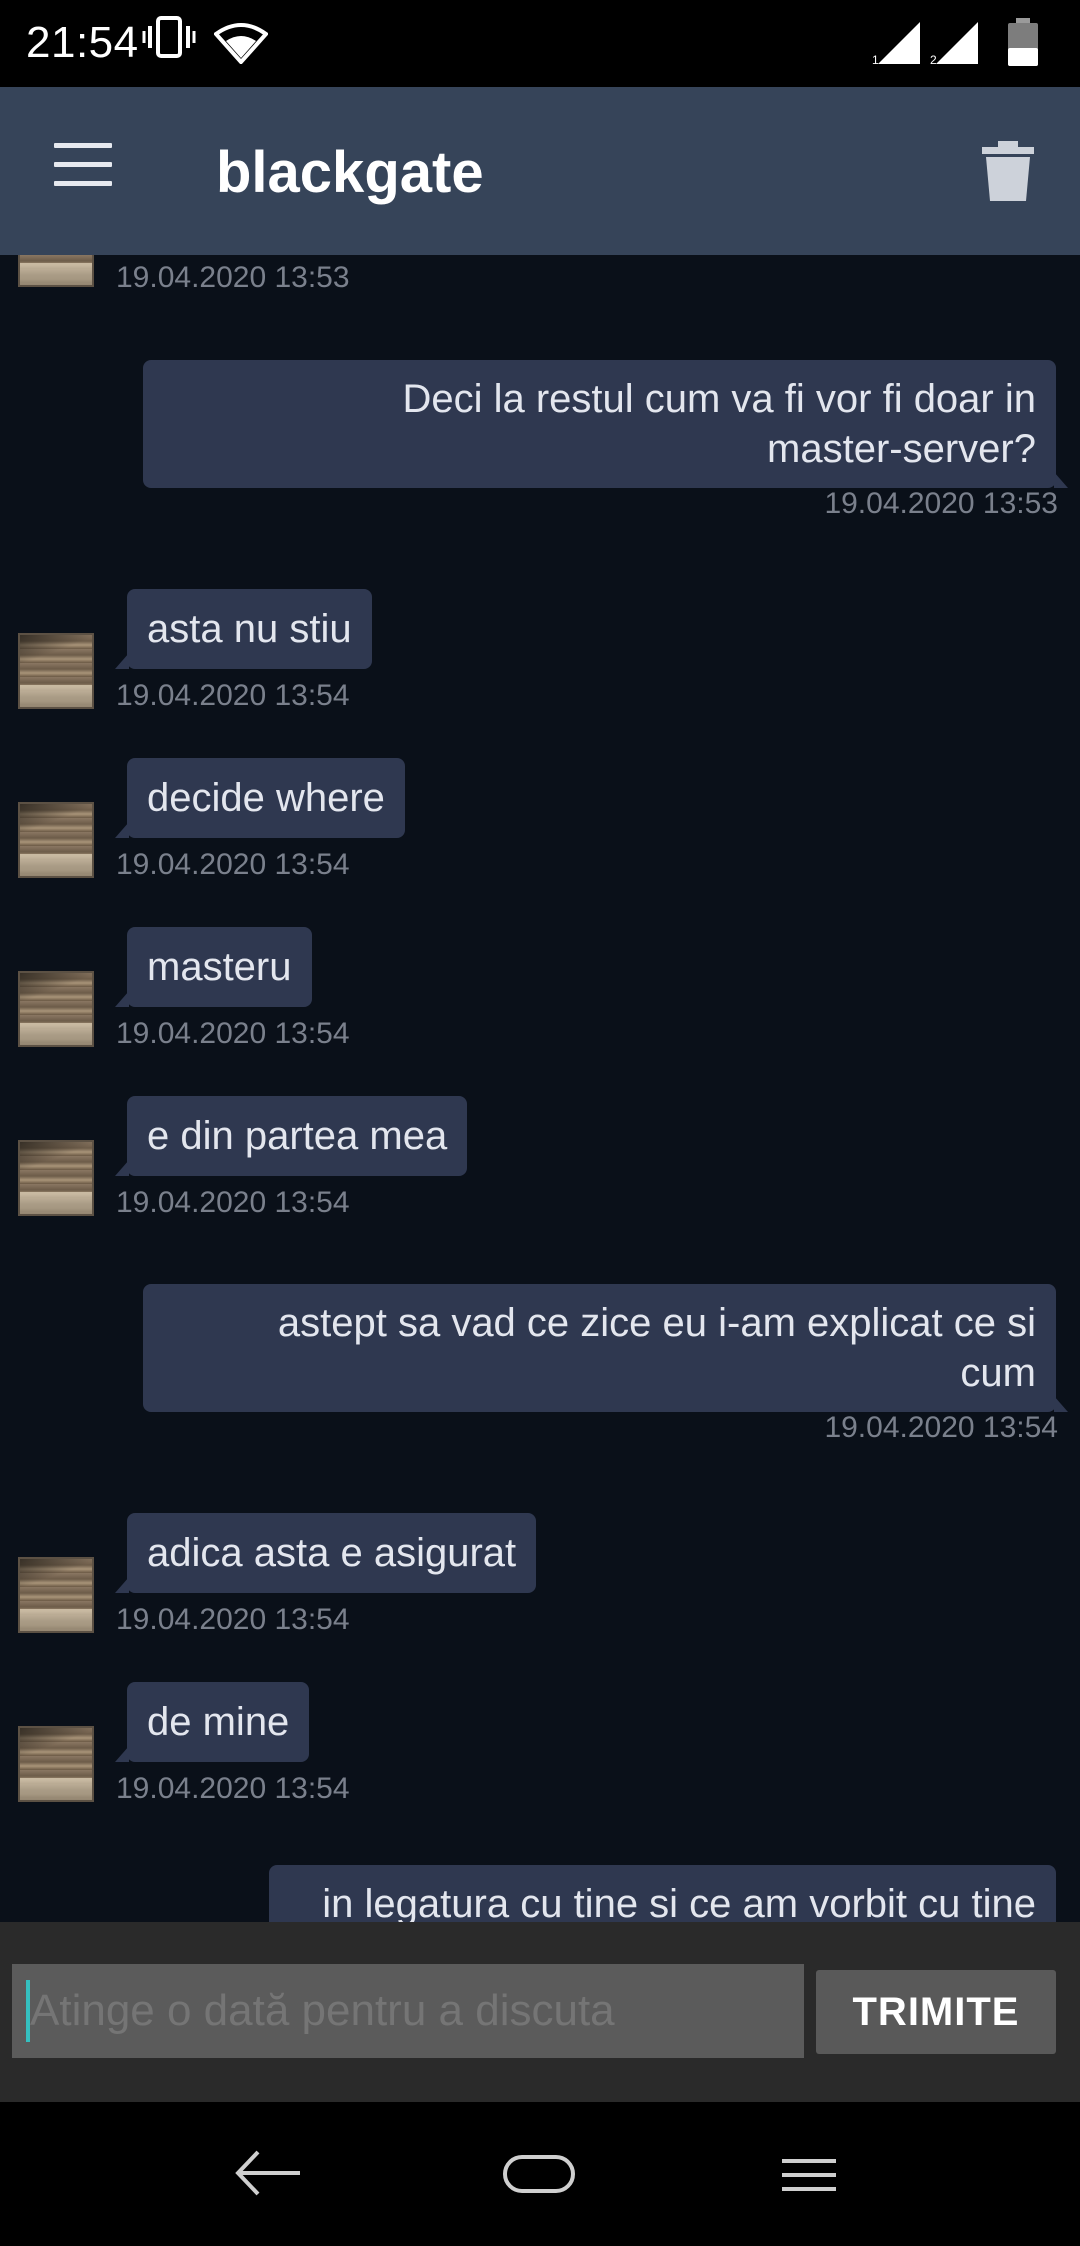 Image resolution: width=1080 pixels, height=2246 pixels. I want to click on message-bubble: asta nu stiu, so click(243, 629).